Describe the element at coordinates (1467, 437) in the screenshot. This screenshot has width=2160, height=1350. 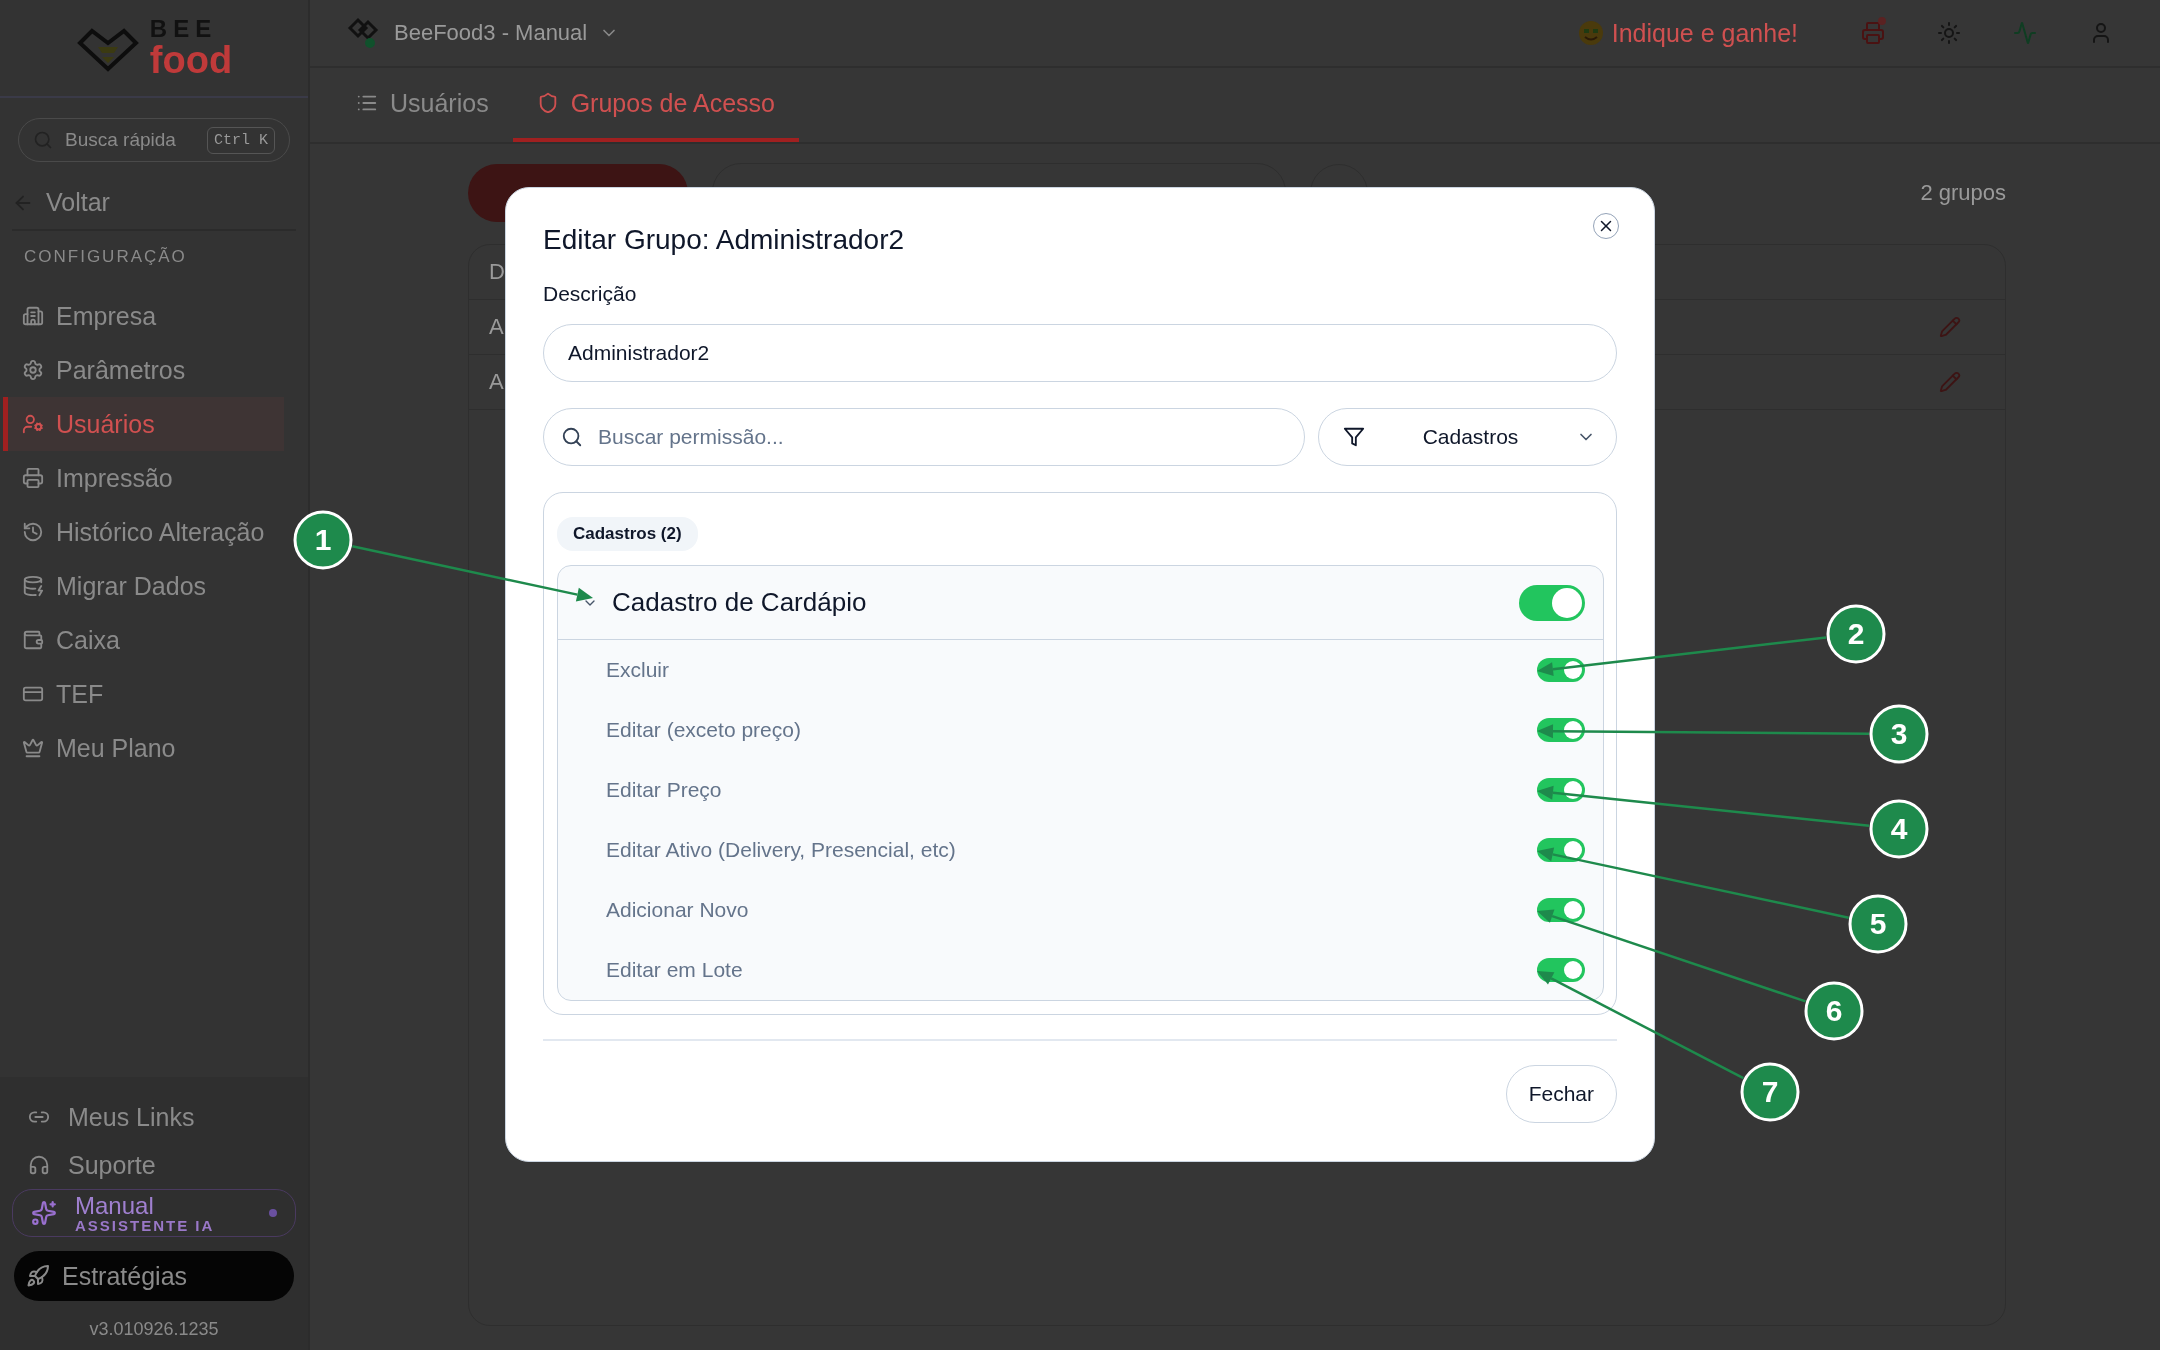
I see `category-dropdown: Cadastros` at that location.